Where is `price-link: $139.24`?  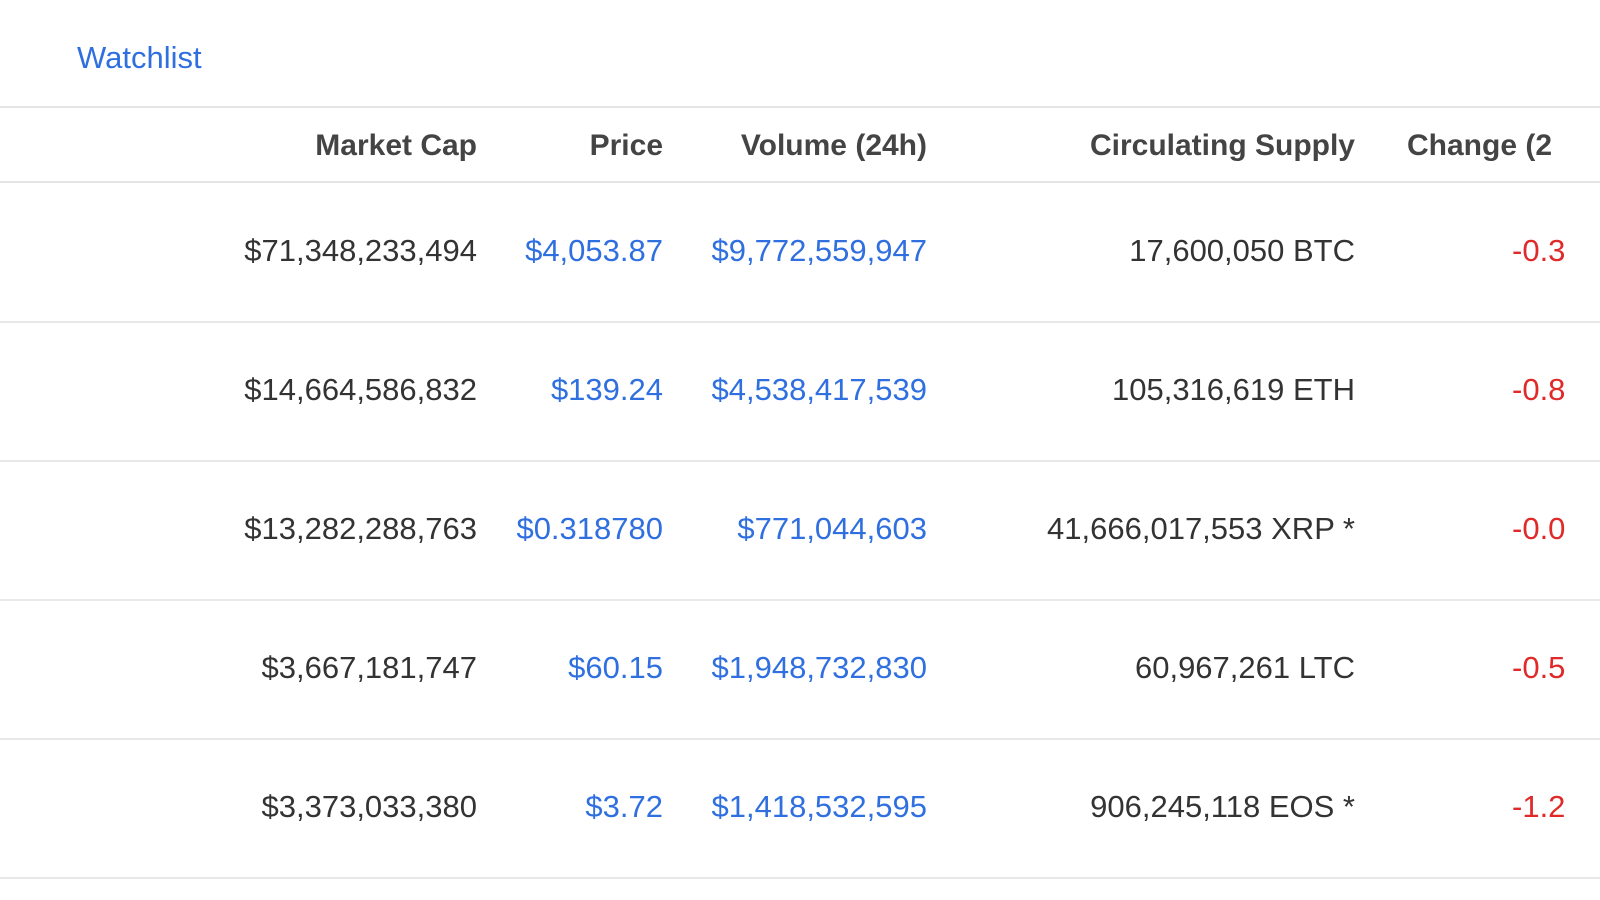 price-link: $139.24 is located at coordinates (607, 389).